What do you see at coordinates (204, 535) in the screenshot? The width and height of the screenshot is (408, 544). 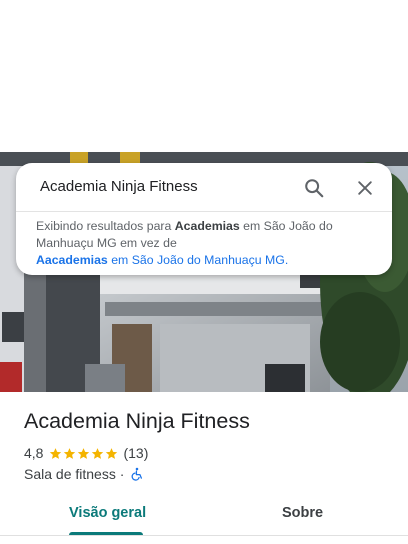 I see `tabs-divider` at bounding box center [204, 535].